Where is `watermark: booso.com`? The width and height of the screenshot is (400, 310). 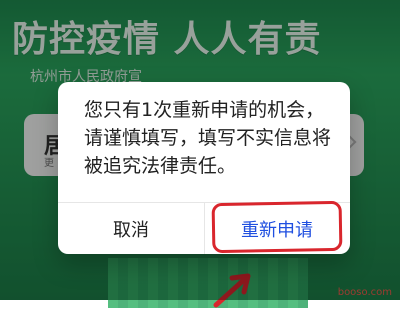 watermark: booso.com is located at coordinates (364, 292).